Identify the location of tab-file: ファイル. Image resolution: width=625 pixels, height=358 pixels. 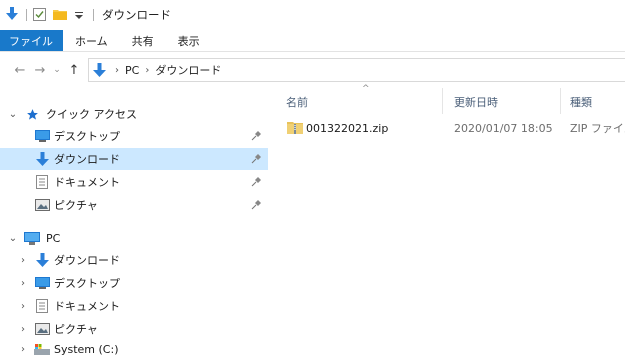
(31, 40).